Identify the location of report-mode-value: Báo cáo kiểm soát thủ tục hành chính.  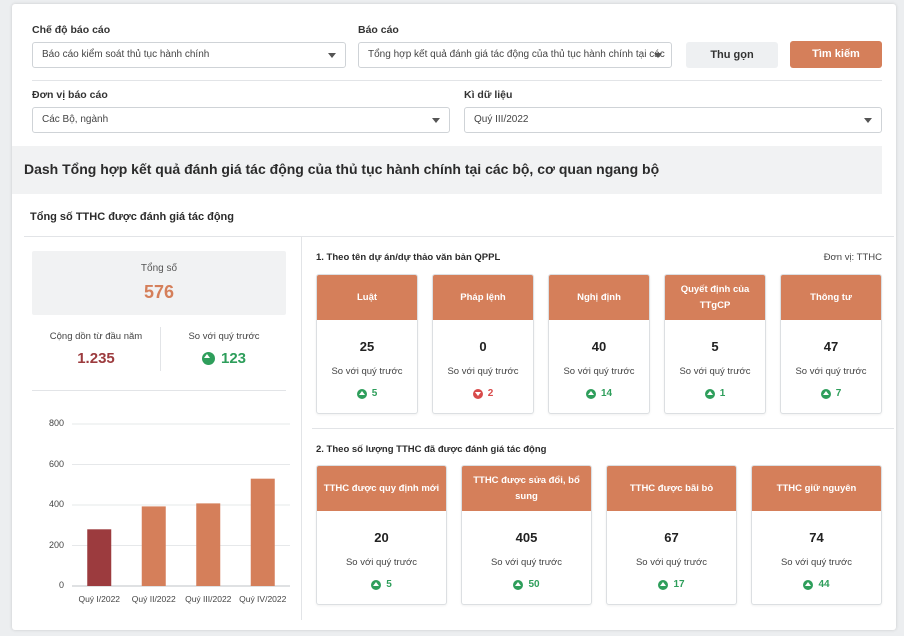
(126, 54).